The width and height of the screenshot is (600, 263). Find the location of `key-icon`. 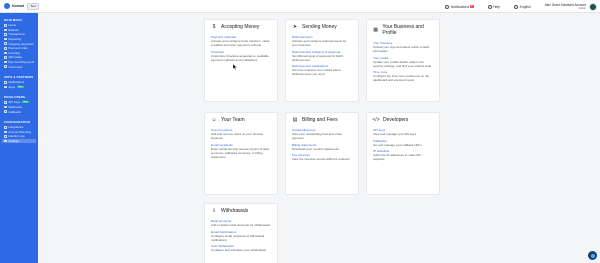

key-icon is located at coordinates (5, 102).